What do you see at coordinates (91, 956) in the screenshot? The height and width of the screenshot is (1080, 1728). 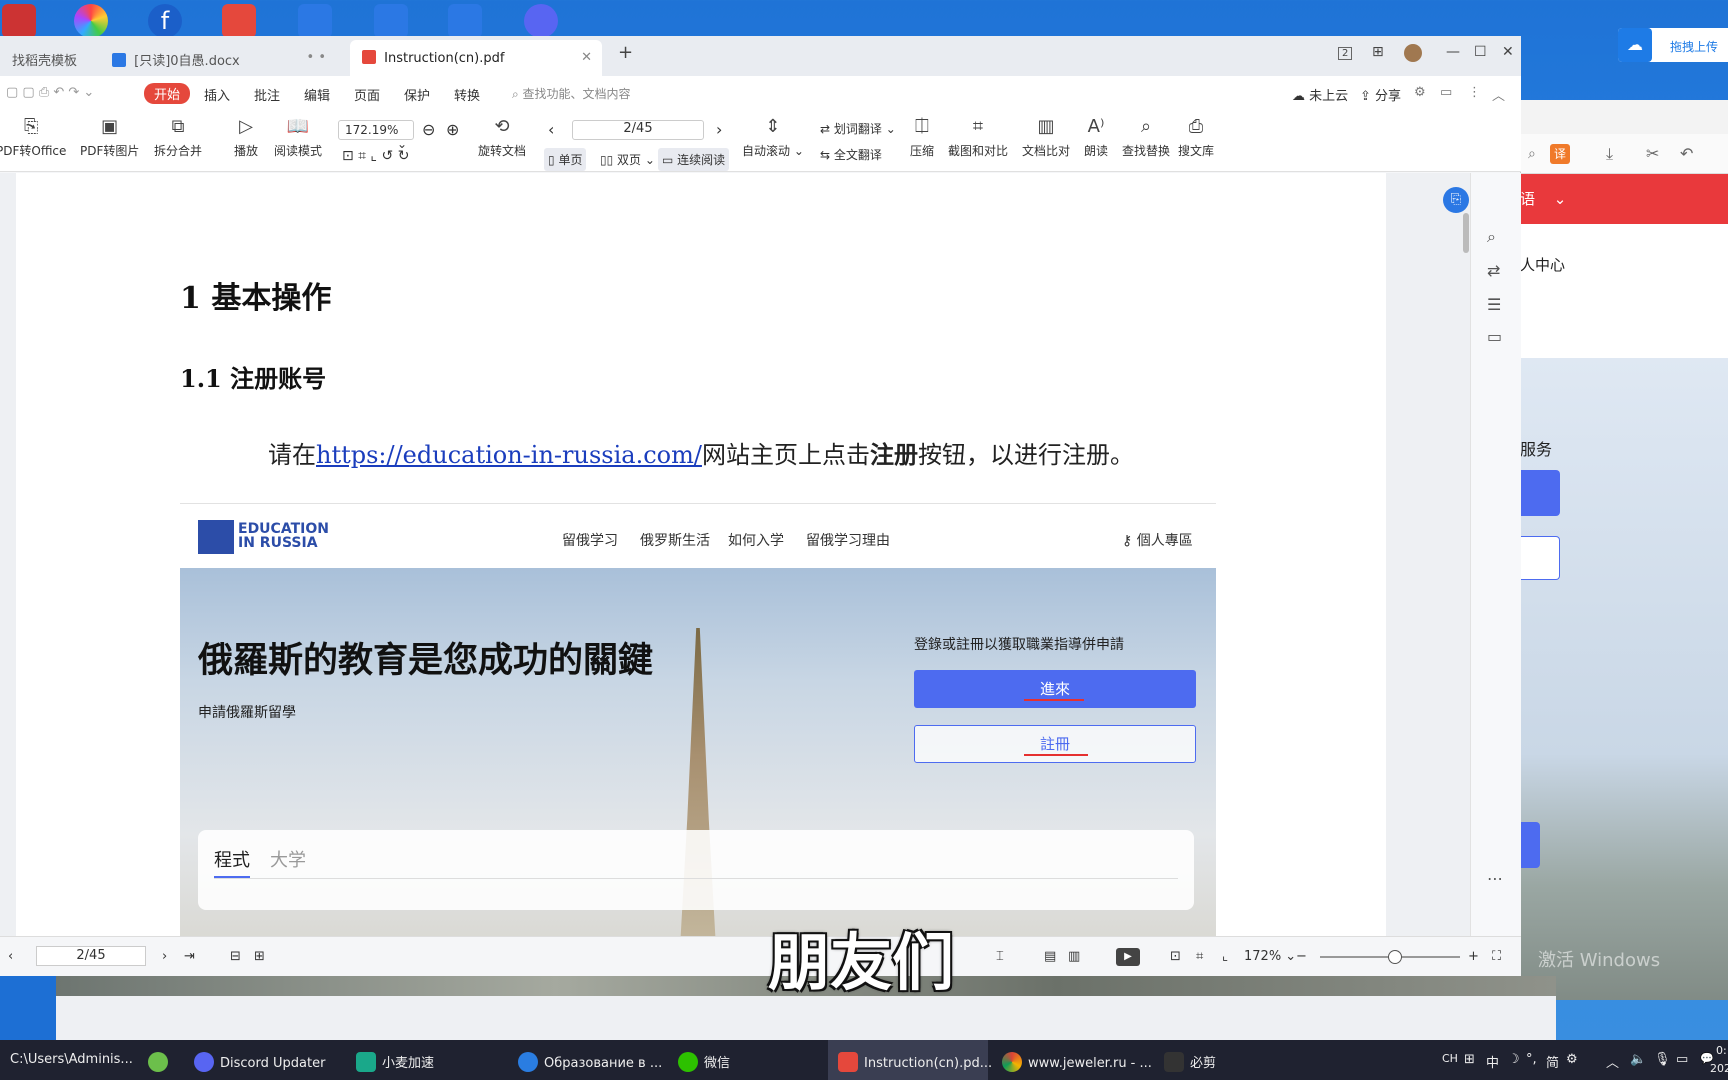 I see `status-page-input: 2/45` at bounding box center [91, 956].